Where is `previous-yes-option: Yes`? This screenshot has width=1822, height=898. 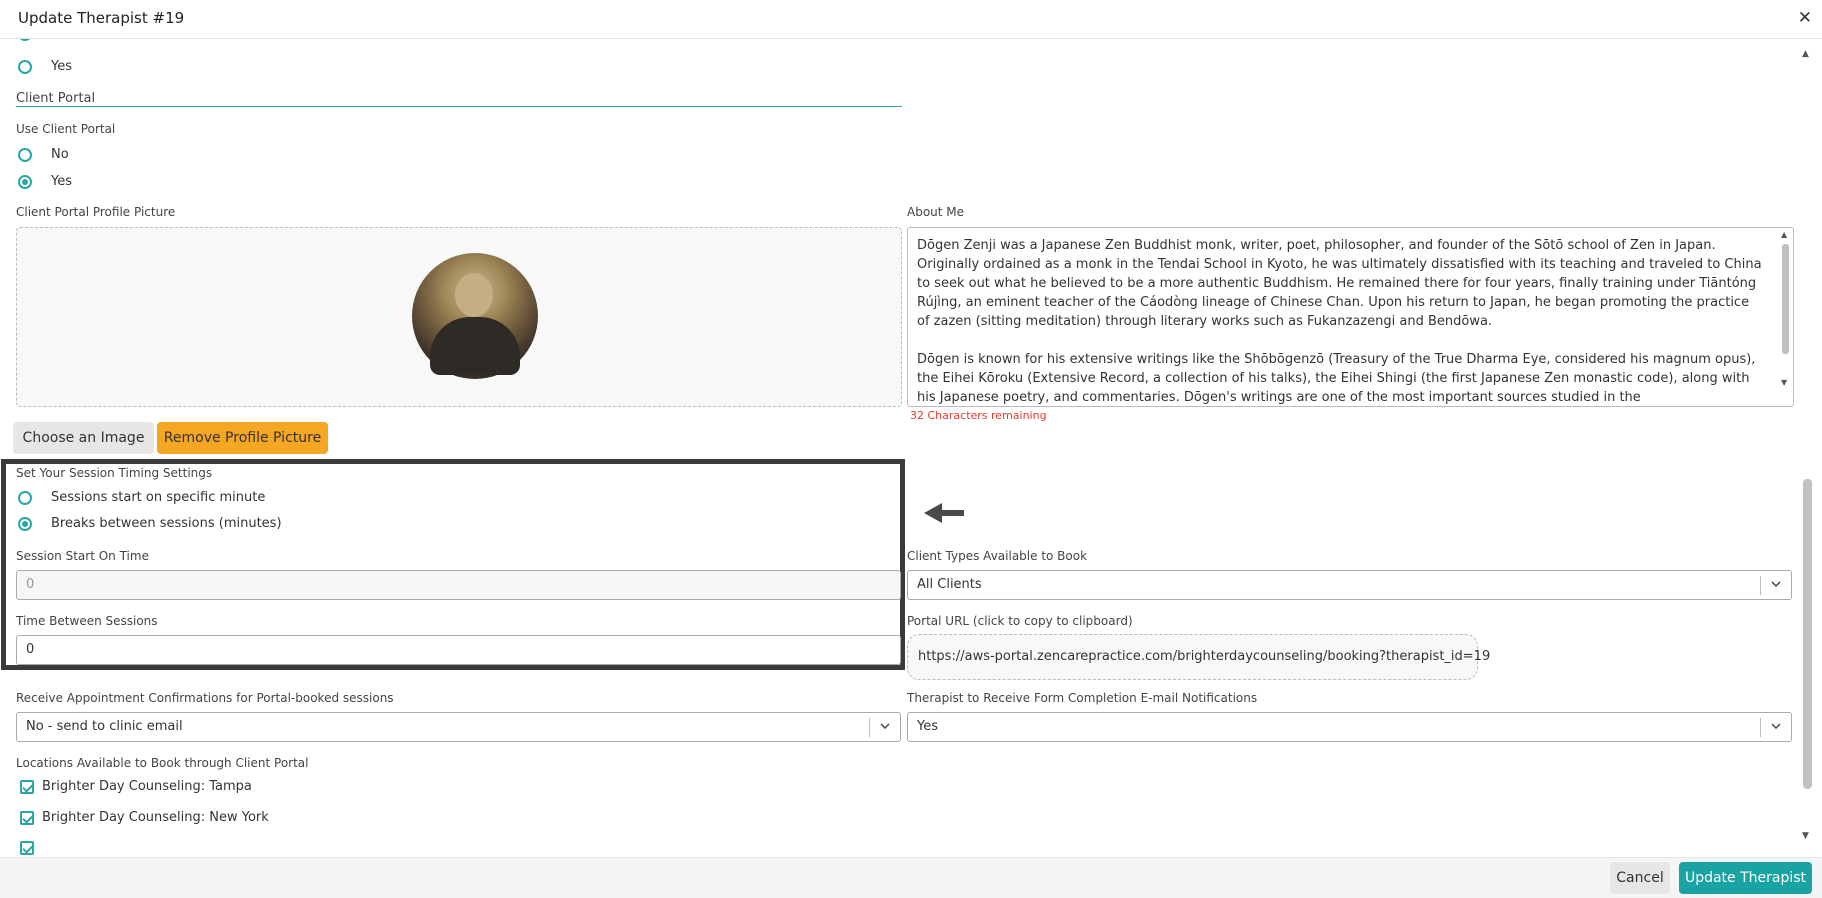
previous-yes-option: Yes is located at coordinates (45, 66).